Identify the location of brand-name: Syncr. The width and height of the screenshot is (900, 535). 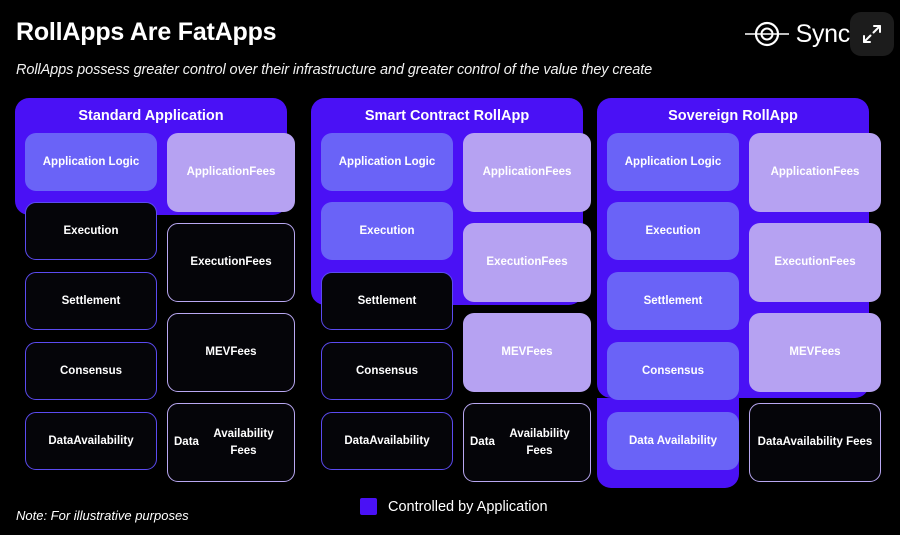
(827, 33).